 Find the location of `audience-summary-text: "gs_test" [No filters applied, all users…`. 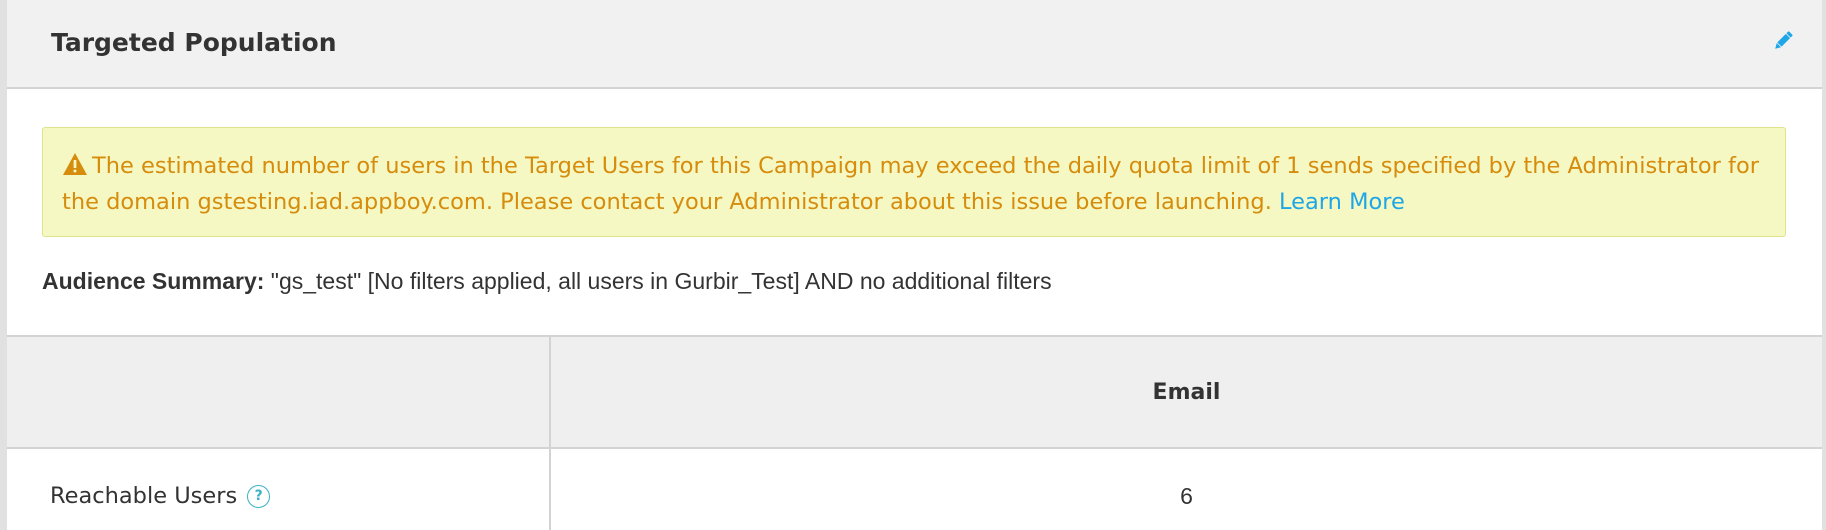

audience-summary-text: "gs_test" [No filters applied, all users… is located at coordinates (661, 281).